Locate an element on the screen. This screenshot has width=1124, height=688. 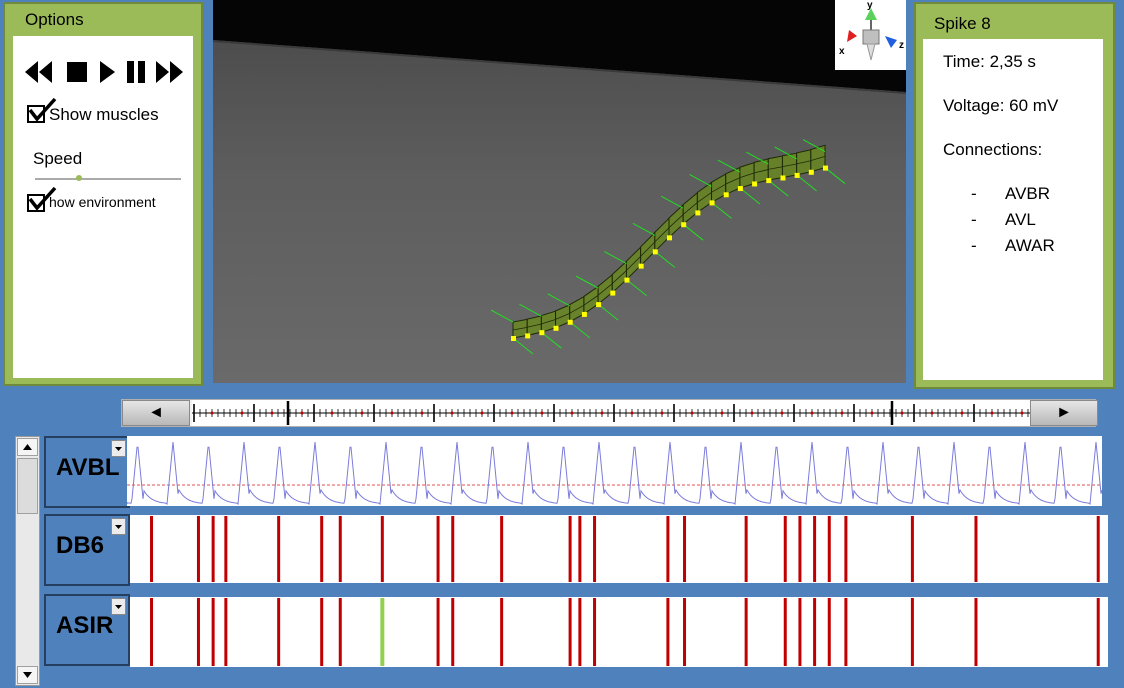
timeline-ticks is located at coordinates (612, 413).